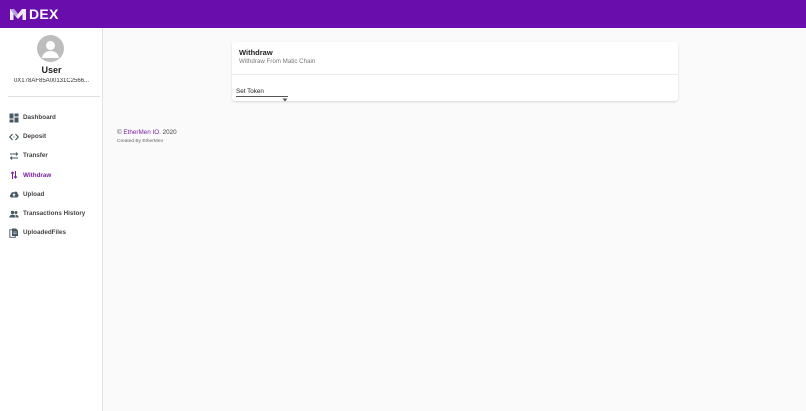 Image resolution: width=806 pixels, height=411 pixels. I want to click on code-arrows-icon, so click(14, 137).